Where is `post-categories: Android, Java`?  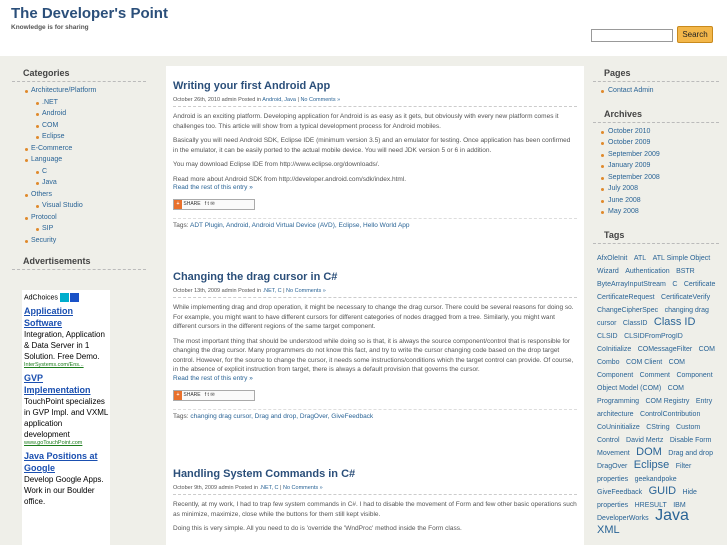
post-categories: Android, Java is located at coordinates (279, 100).